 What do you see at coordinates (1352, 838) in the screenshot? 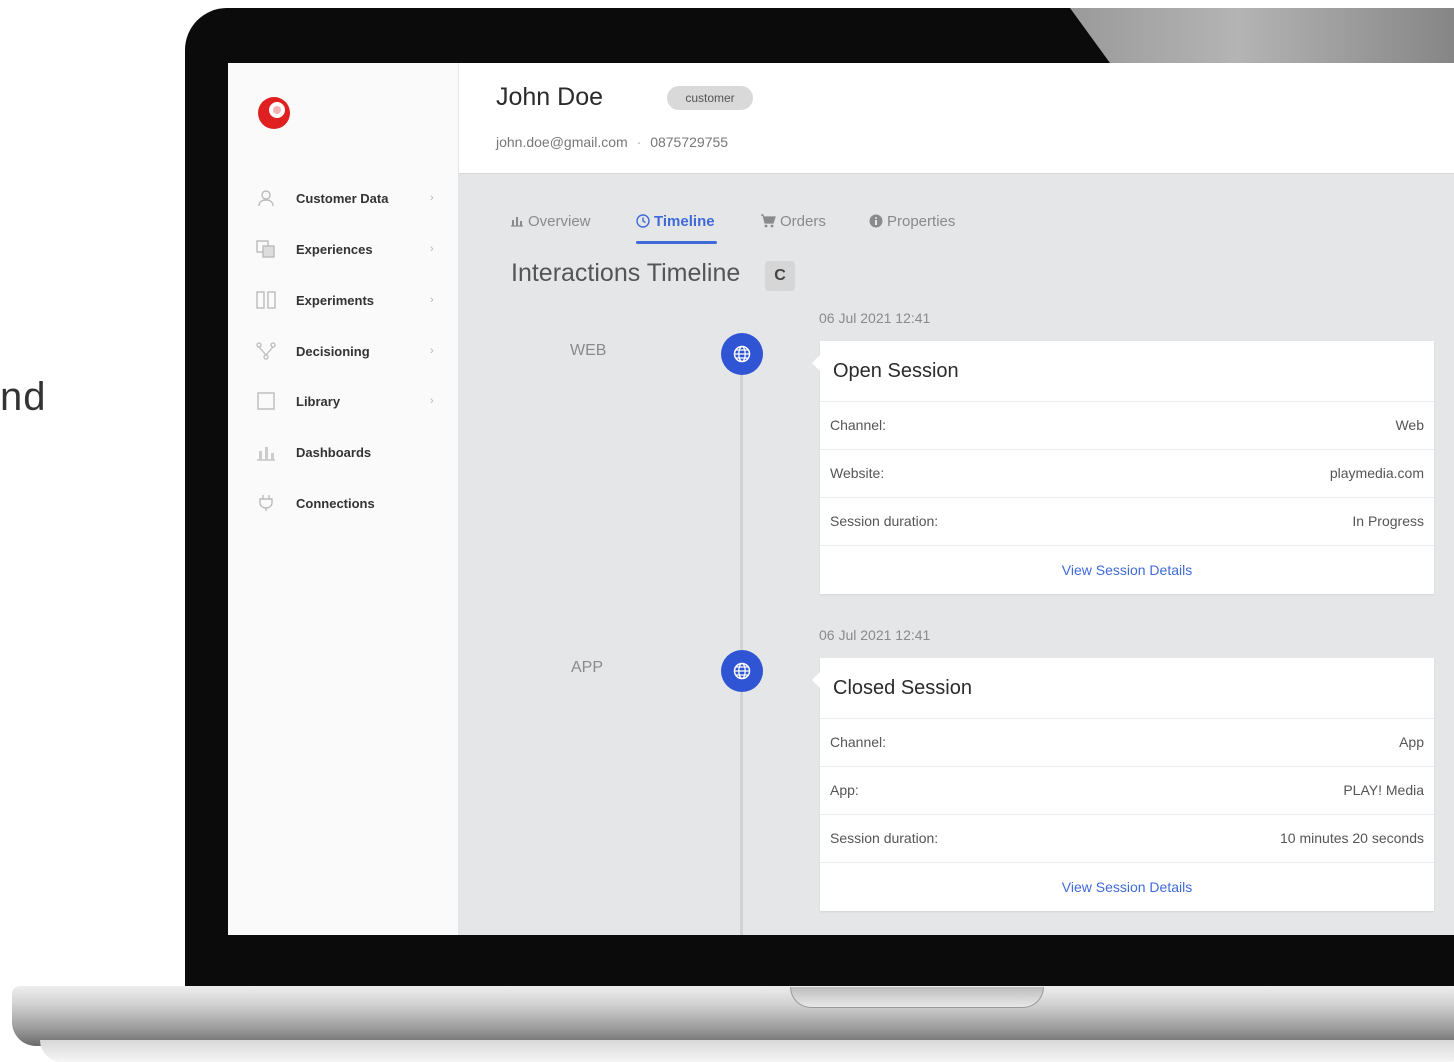
I see `row-value: 10 minutes 20 seconds` at bounding box center [1352, 838].